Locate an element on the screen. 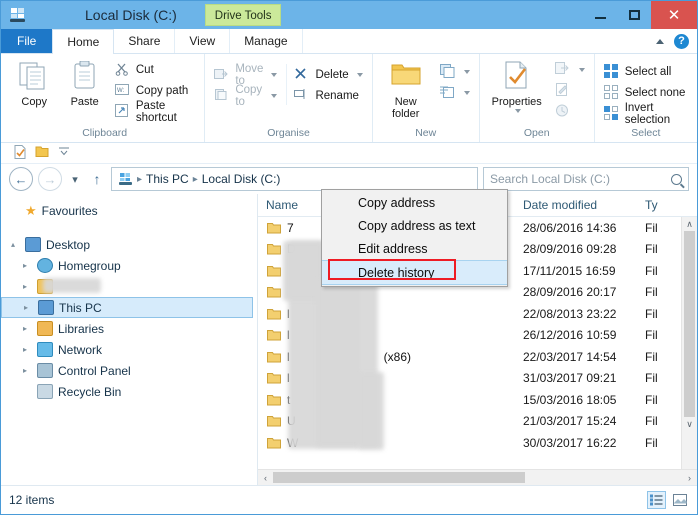  up-button: ↑ is located at coordinates (97, 179).